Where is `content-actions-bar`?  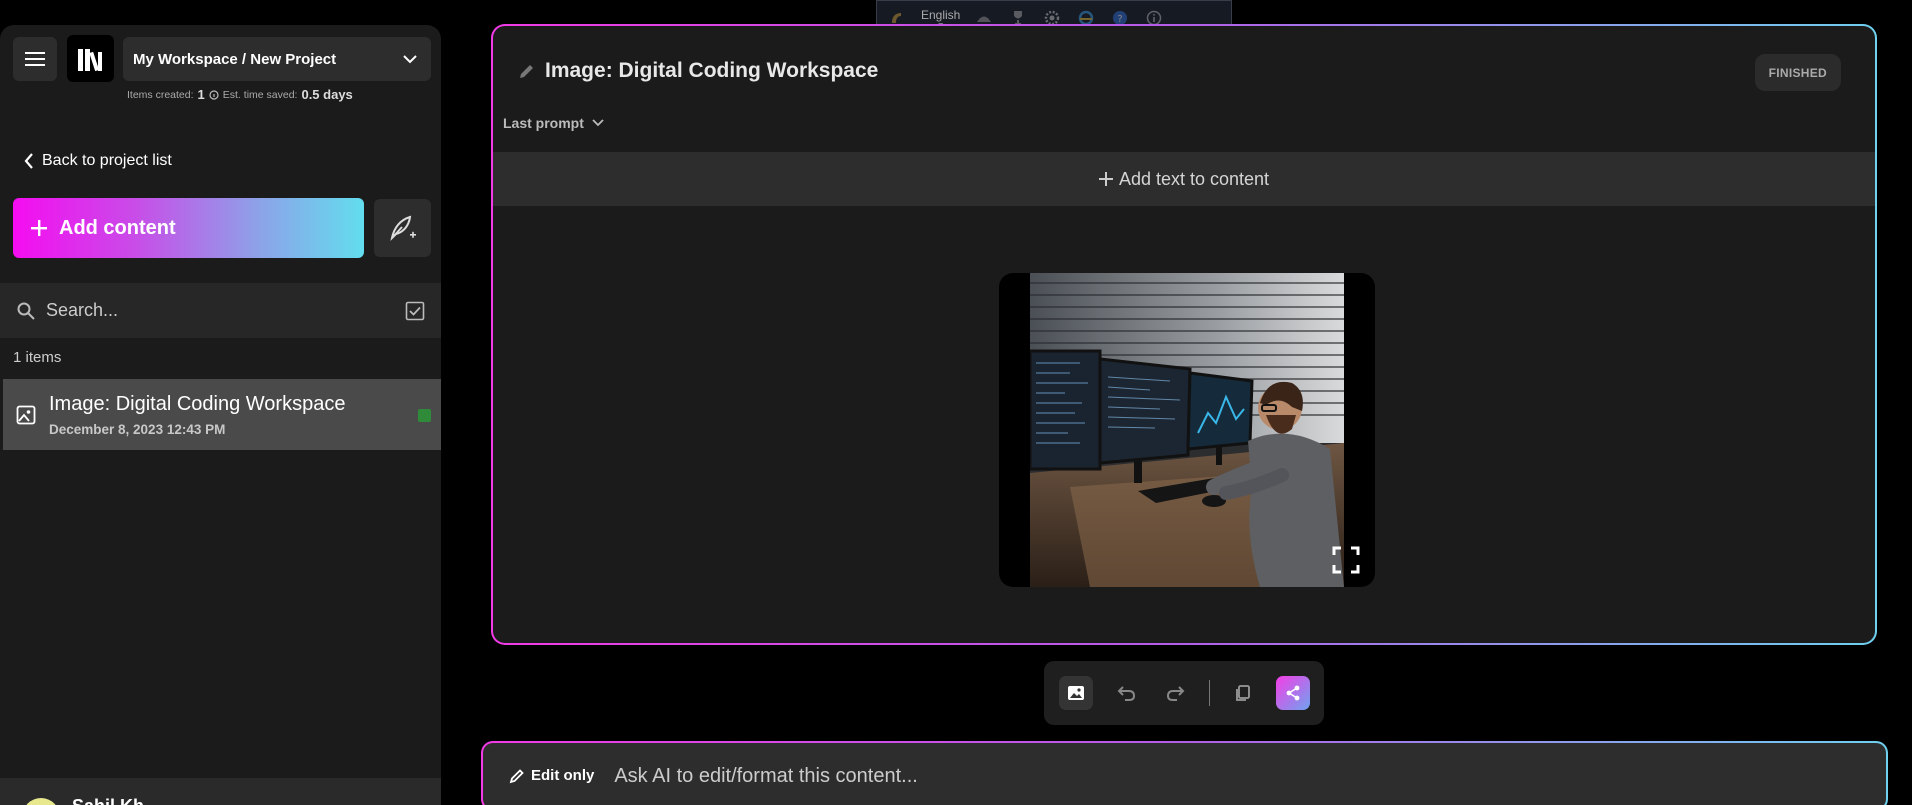 content-actions-bar is located at coordinates (1184, 693).